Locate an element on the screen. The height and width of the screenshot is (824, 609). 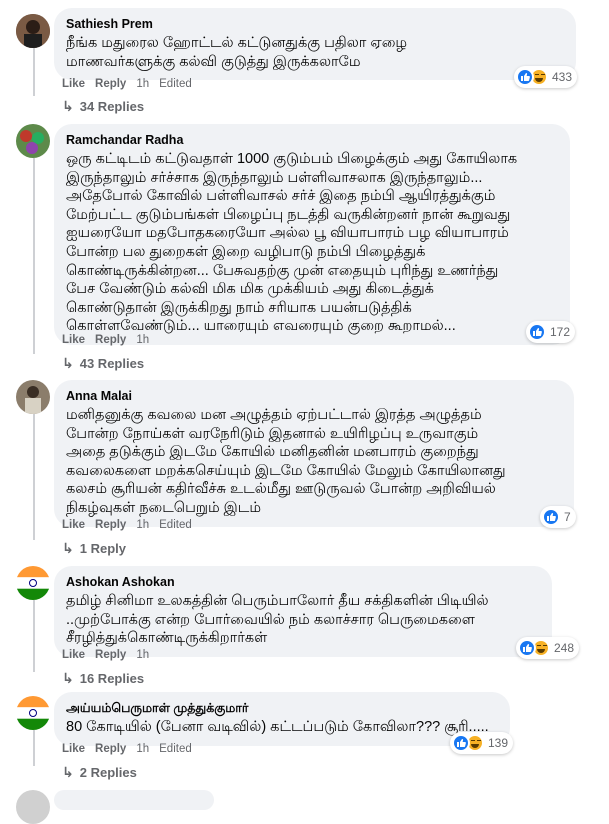
view-replies-button: ↳ 34 Replies is located at coordinates (103, 106).